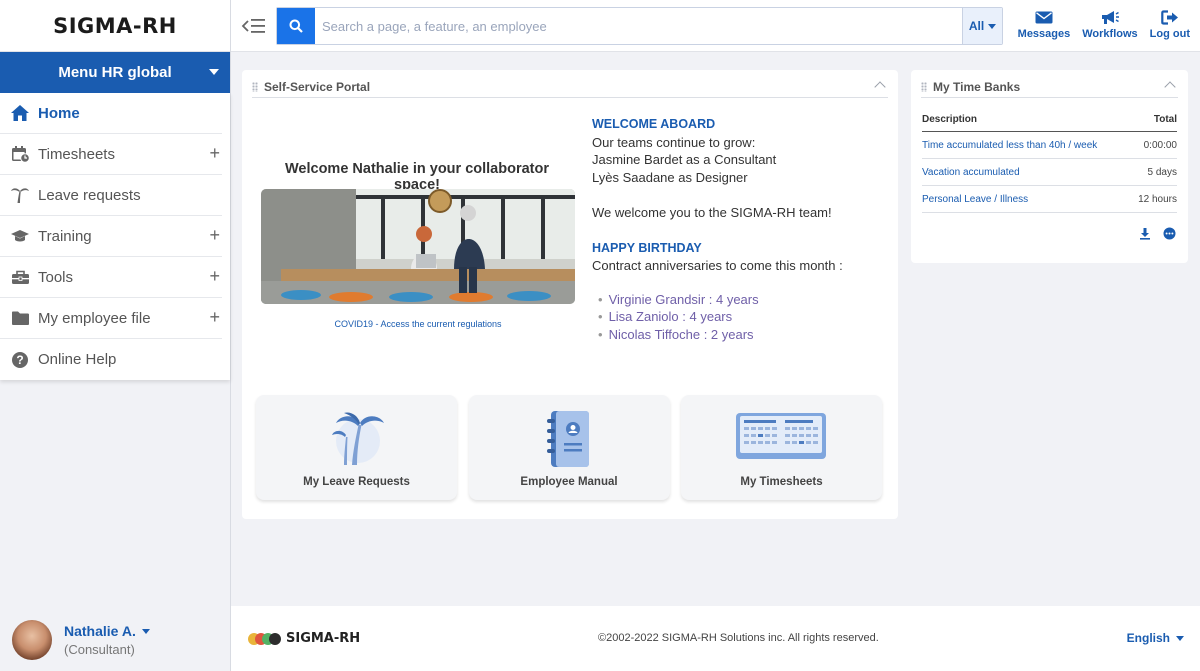 The height and width of the screenshot is (671, 1200). What do you see at coordinates (569, 441) in the screenshot?
I see `contact-book-icon` at bounding box center [569, 441].